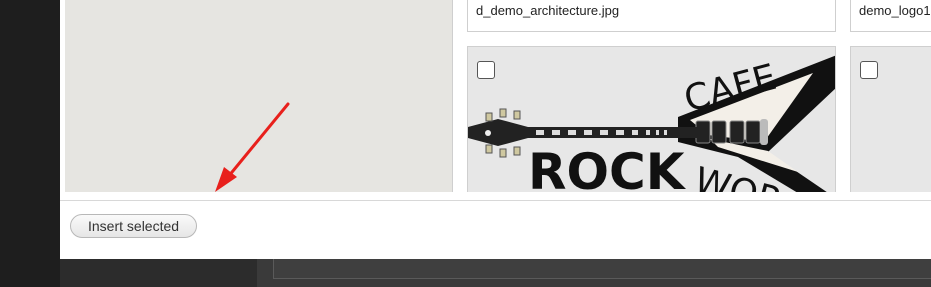 The height and width of the screenshot is (287, 931). Describe the element at coordinates (895, 10) in the screenshot. I see `media-item-filename: demo_logo1` at that location.